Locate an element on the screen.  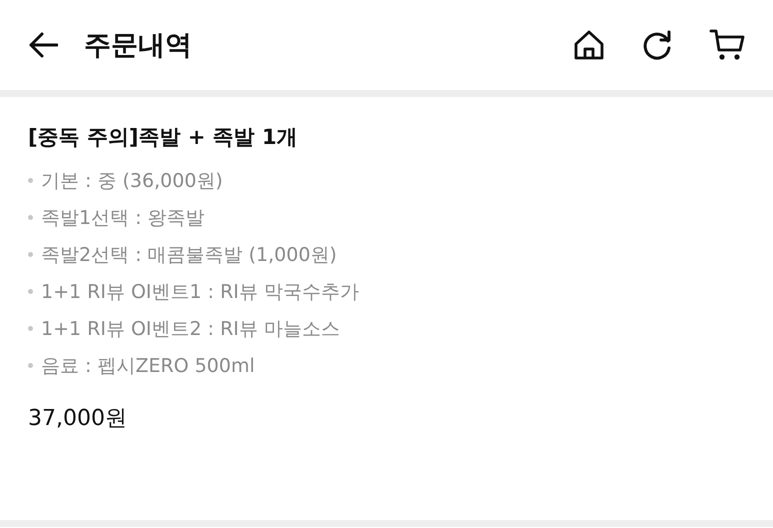
back-icon is located at coordinates (43, 45).